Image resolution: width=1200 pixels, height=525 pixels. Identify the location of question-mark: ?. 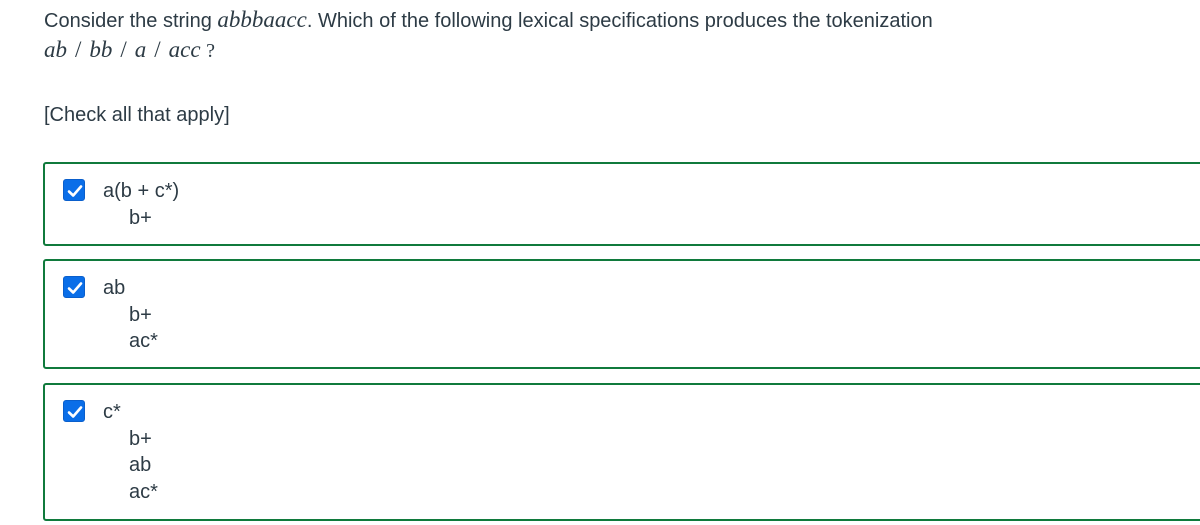
(211, 51).